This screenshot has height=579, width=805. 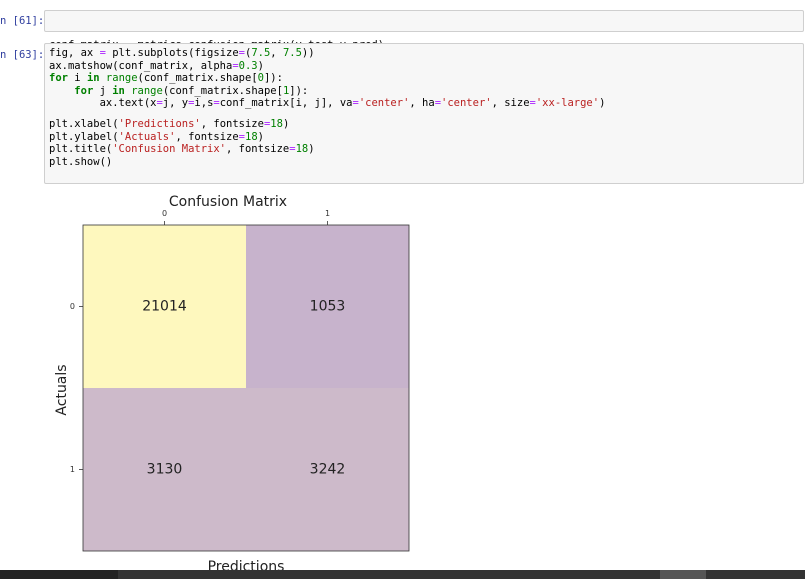 I want to click on y-axis-label: Actuals, so click(x=62, y=389).